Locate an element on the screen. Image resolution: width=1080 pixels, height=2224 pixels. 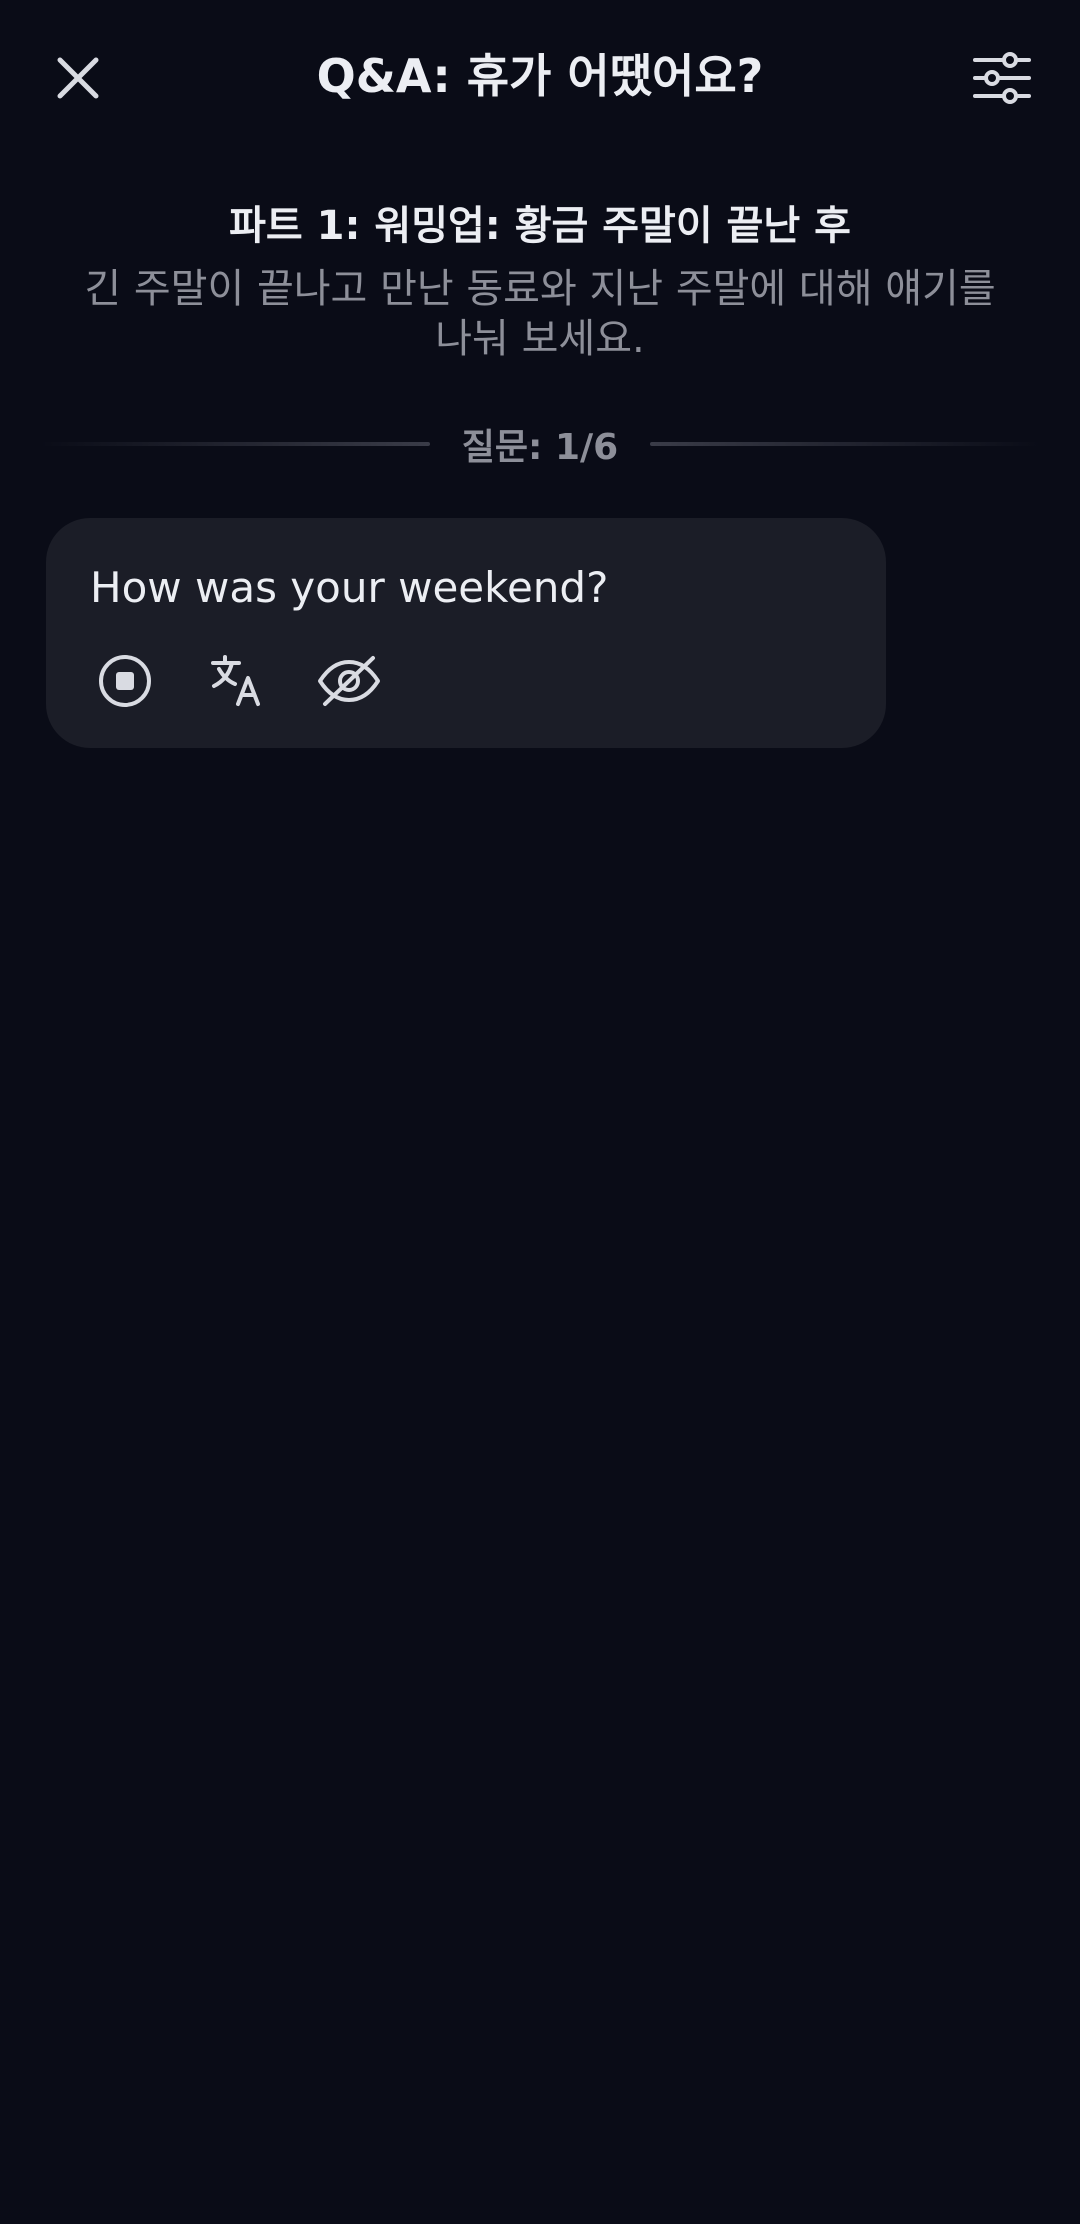
message-text: How was your weekend? is located at coordinates (349, 587).